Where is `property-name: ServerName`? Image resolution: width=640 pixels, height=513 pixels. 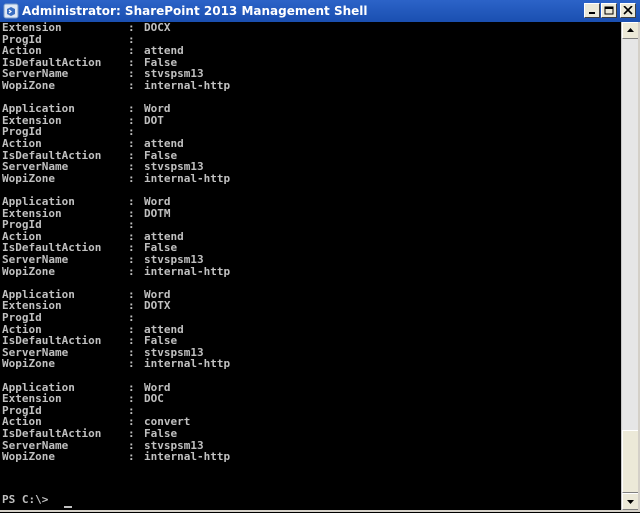
property-name: ServerName is located at coordinates (35, 259).